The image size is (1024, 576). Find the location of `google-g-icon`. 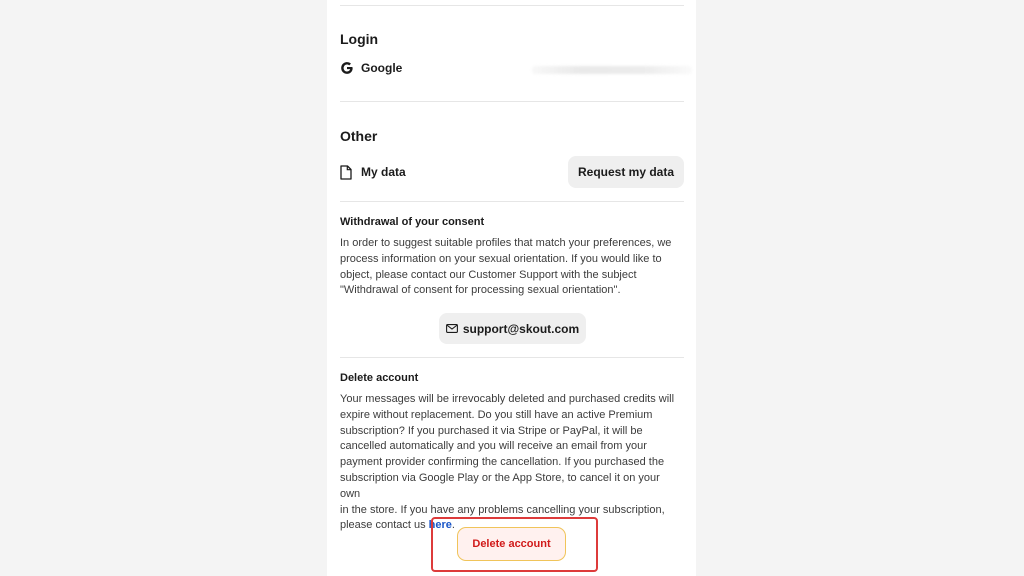

google-g-icon is located at coordinates (347, 68).